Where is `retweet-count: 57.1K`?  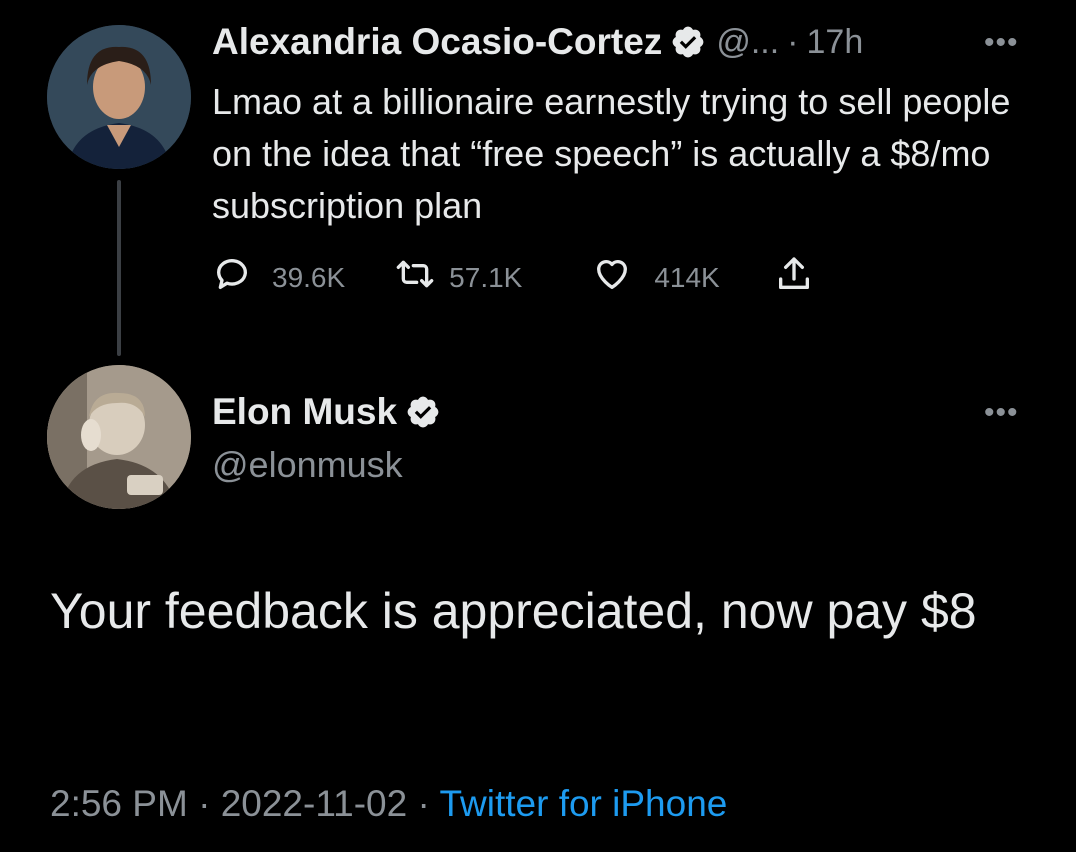 retweet-count: 57.1K is located at coordinates (486, 277).